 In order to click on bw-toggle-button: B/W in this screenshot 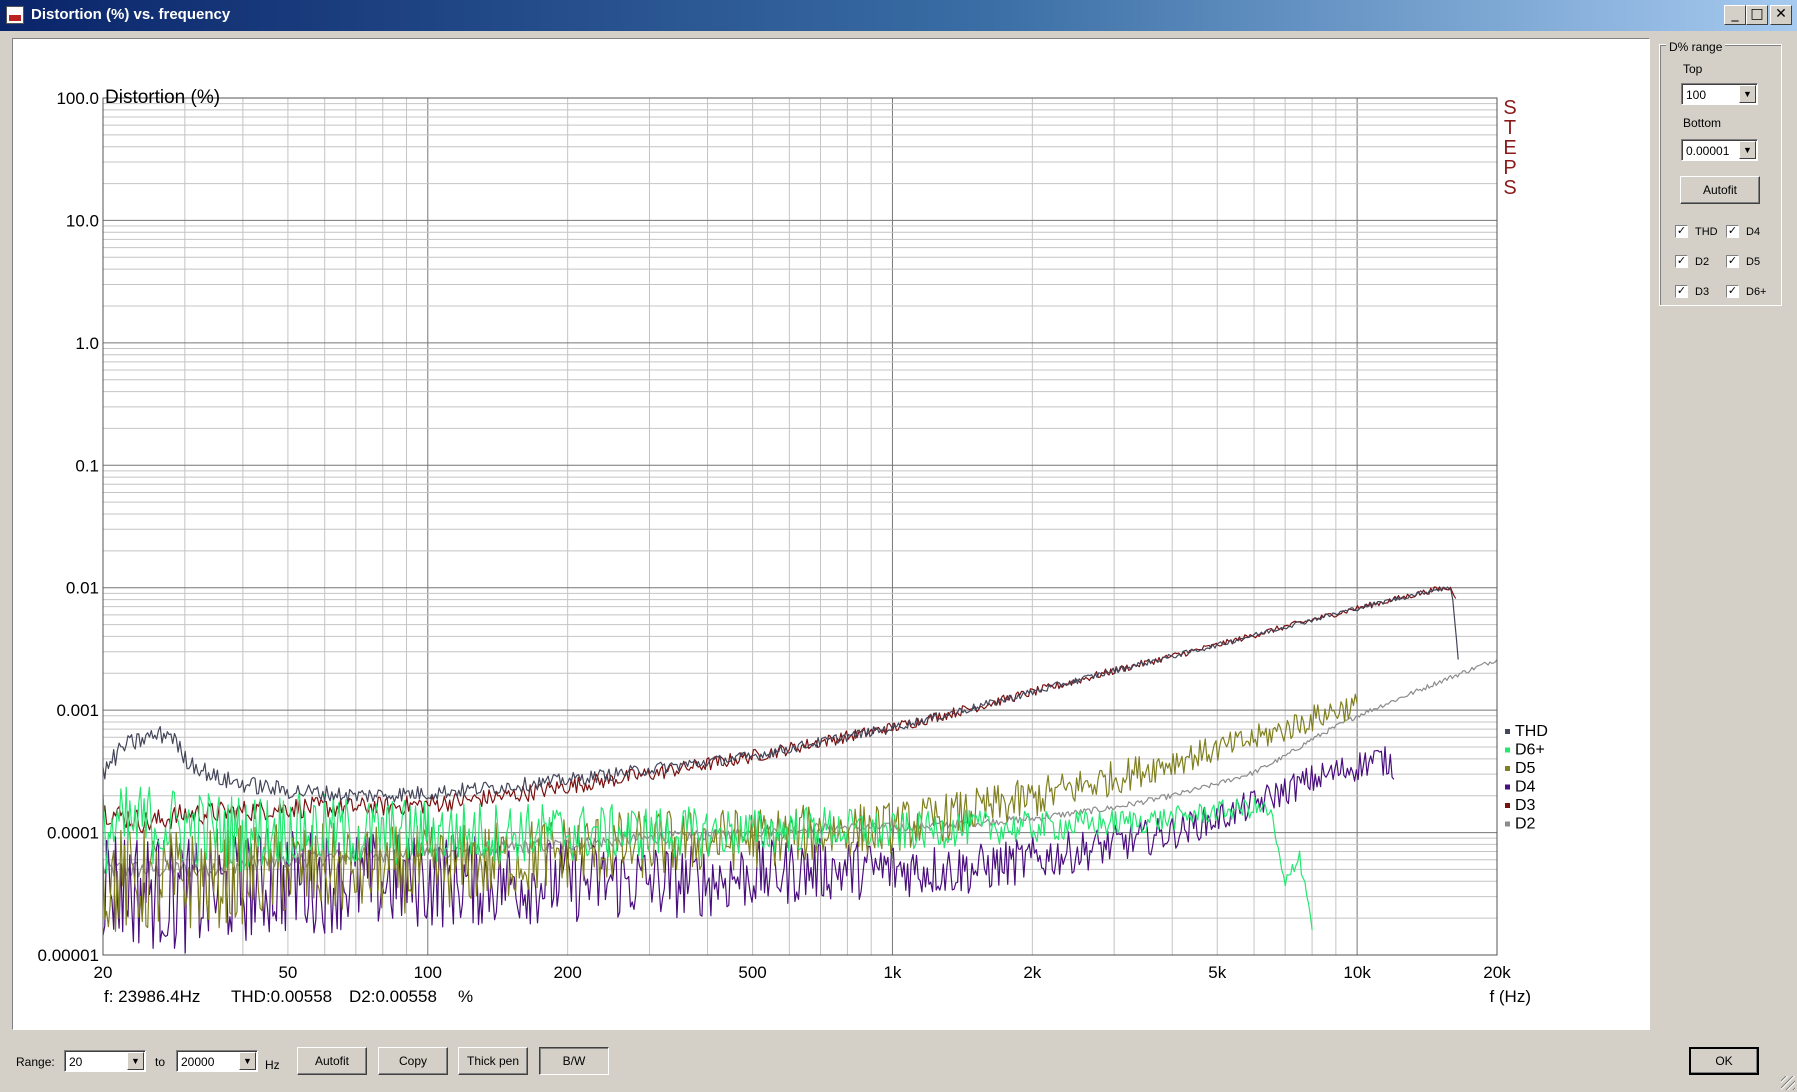, I will do `click(574, 1061)`.